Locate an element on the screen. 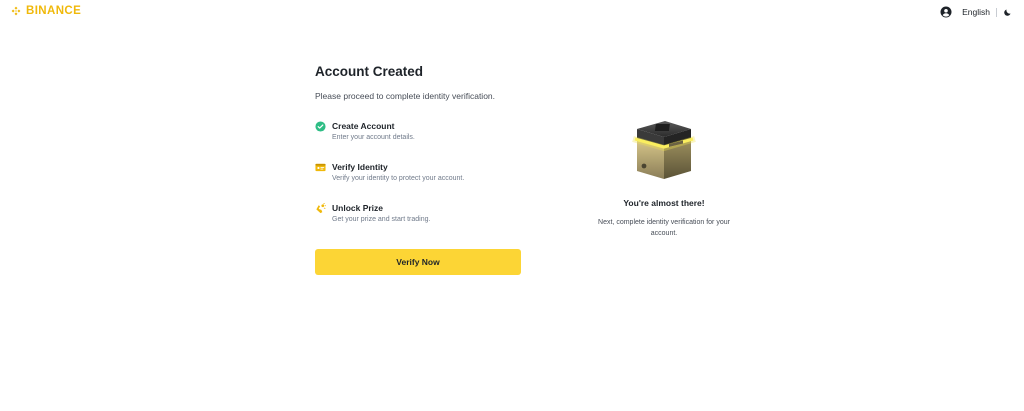  user-circle-icon is located at coordinates (946, 12).